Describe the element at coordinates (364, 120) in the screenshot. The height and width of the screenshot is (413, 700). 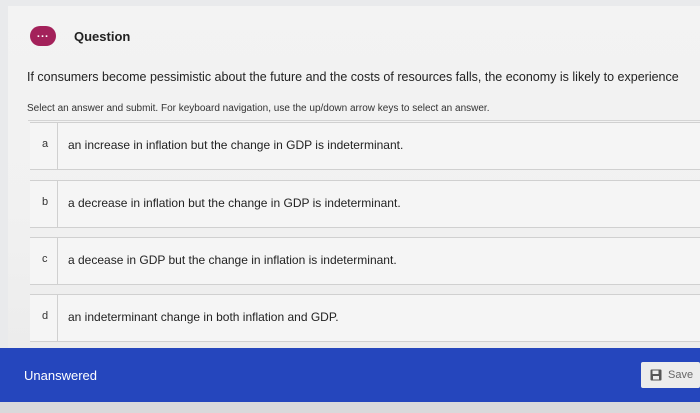
I see `divider` at that location.